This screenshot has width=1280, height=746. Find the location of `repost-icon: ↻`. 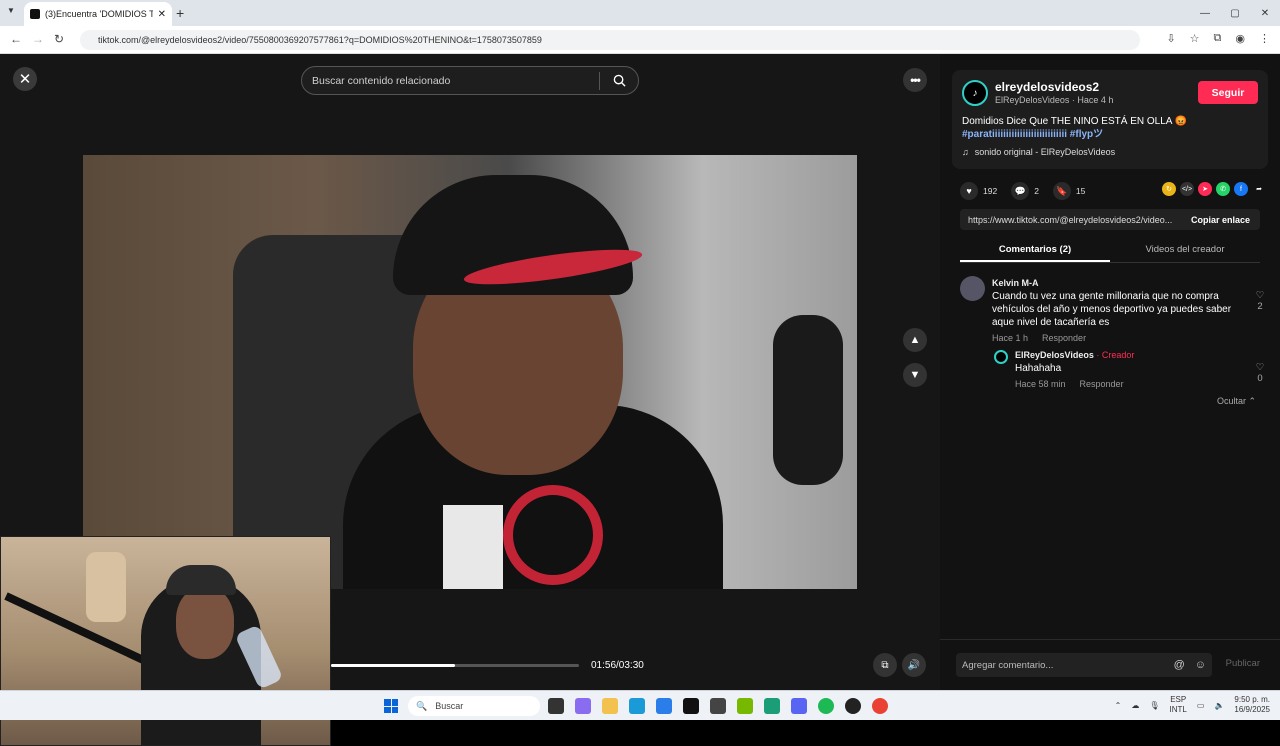

repost-icon: ↻ is located at coordinates (1169, 189).